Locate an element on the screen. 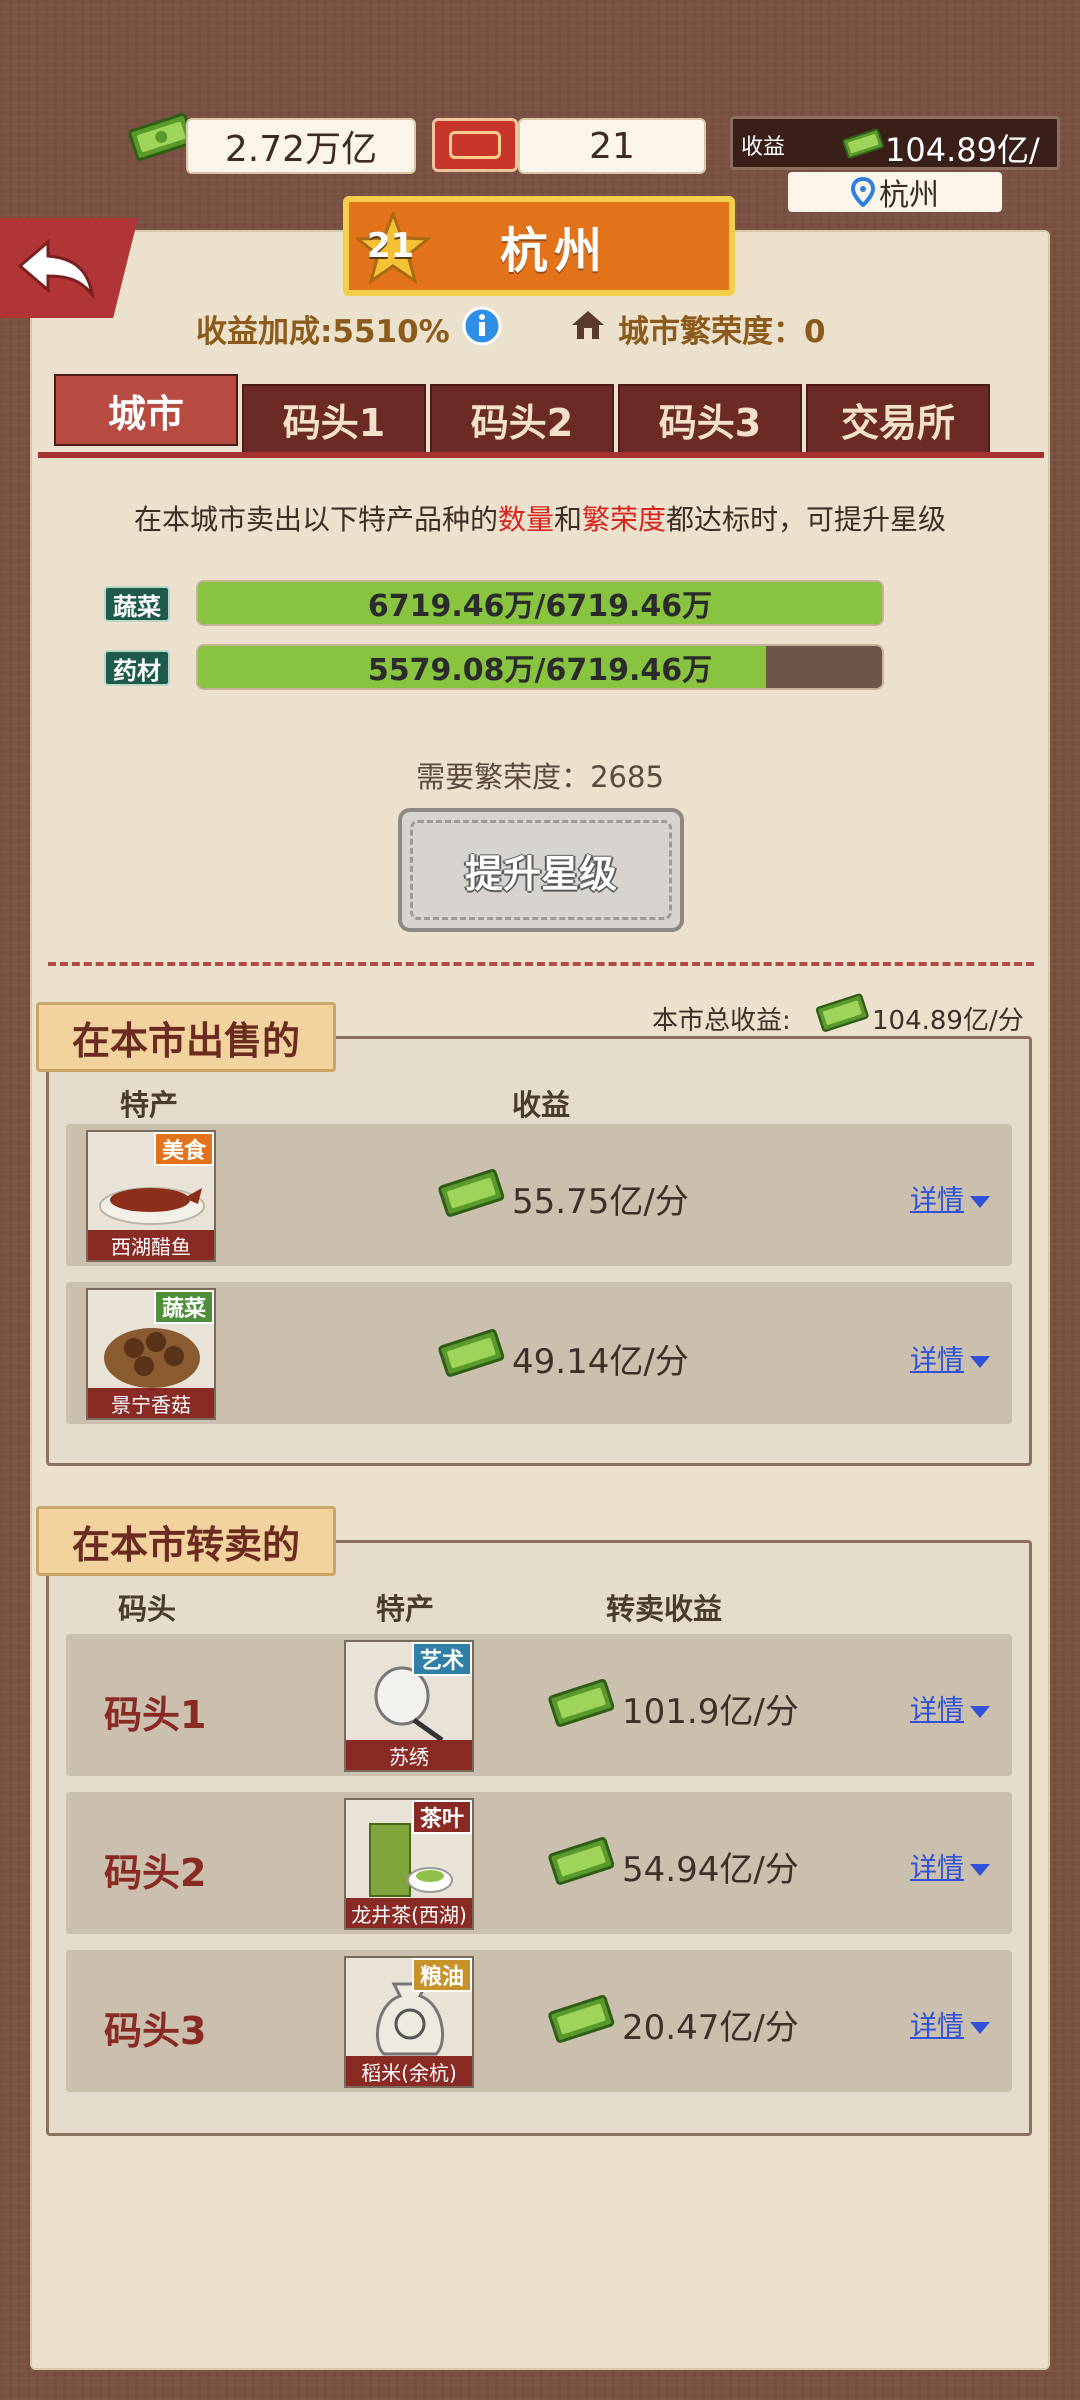 The height and width of the screenshot is (2400, 1080). income-value: 101.9亿/分 is located at coordinates (710, 1712).